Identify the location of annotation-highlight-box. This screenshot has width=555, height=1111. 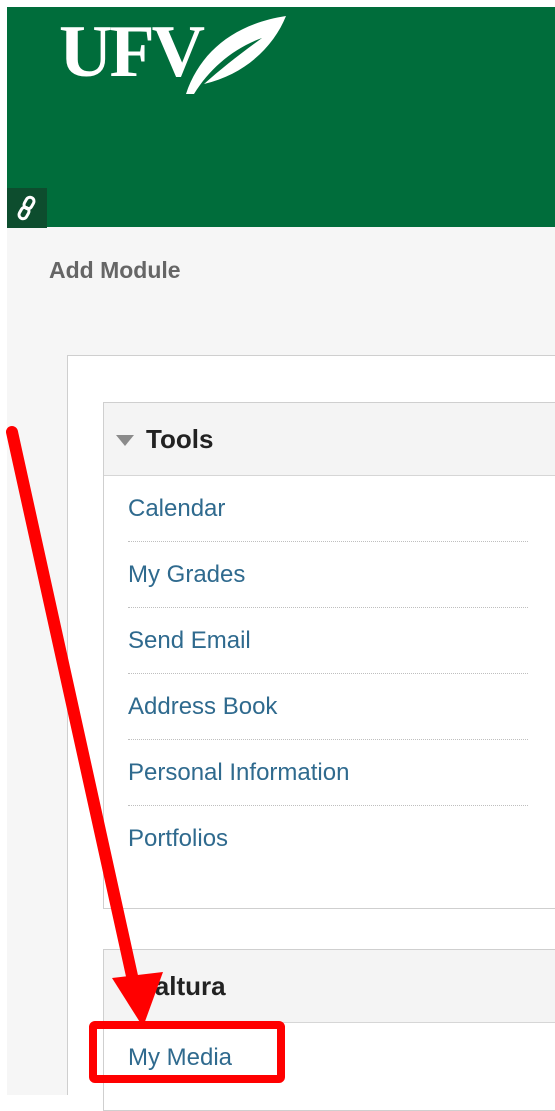
(187, 1052).